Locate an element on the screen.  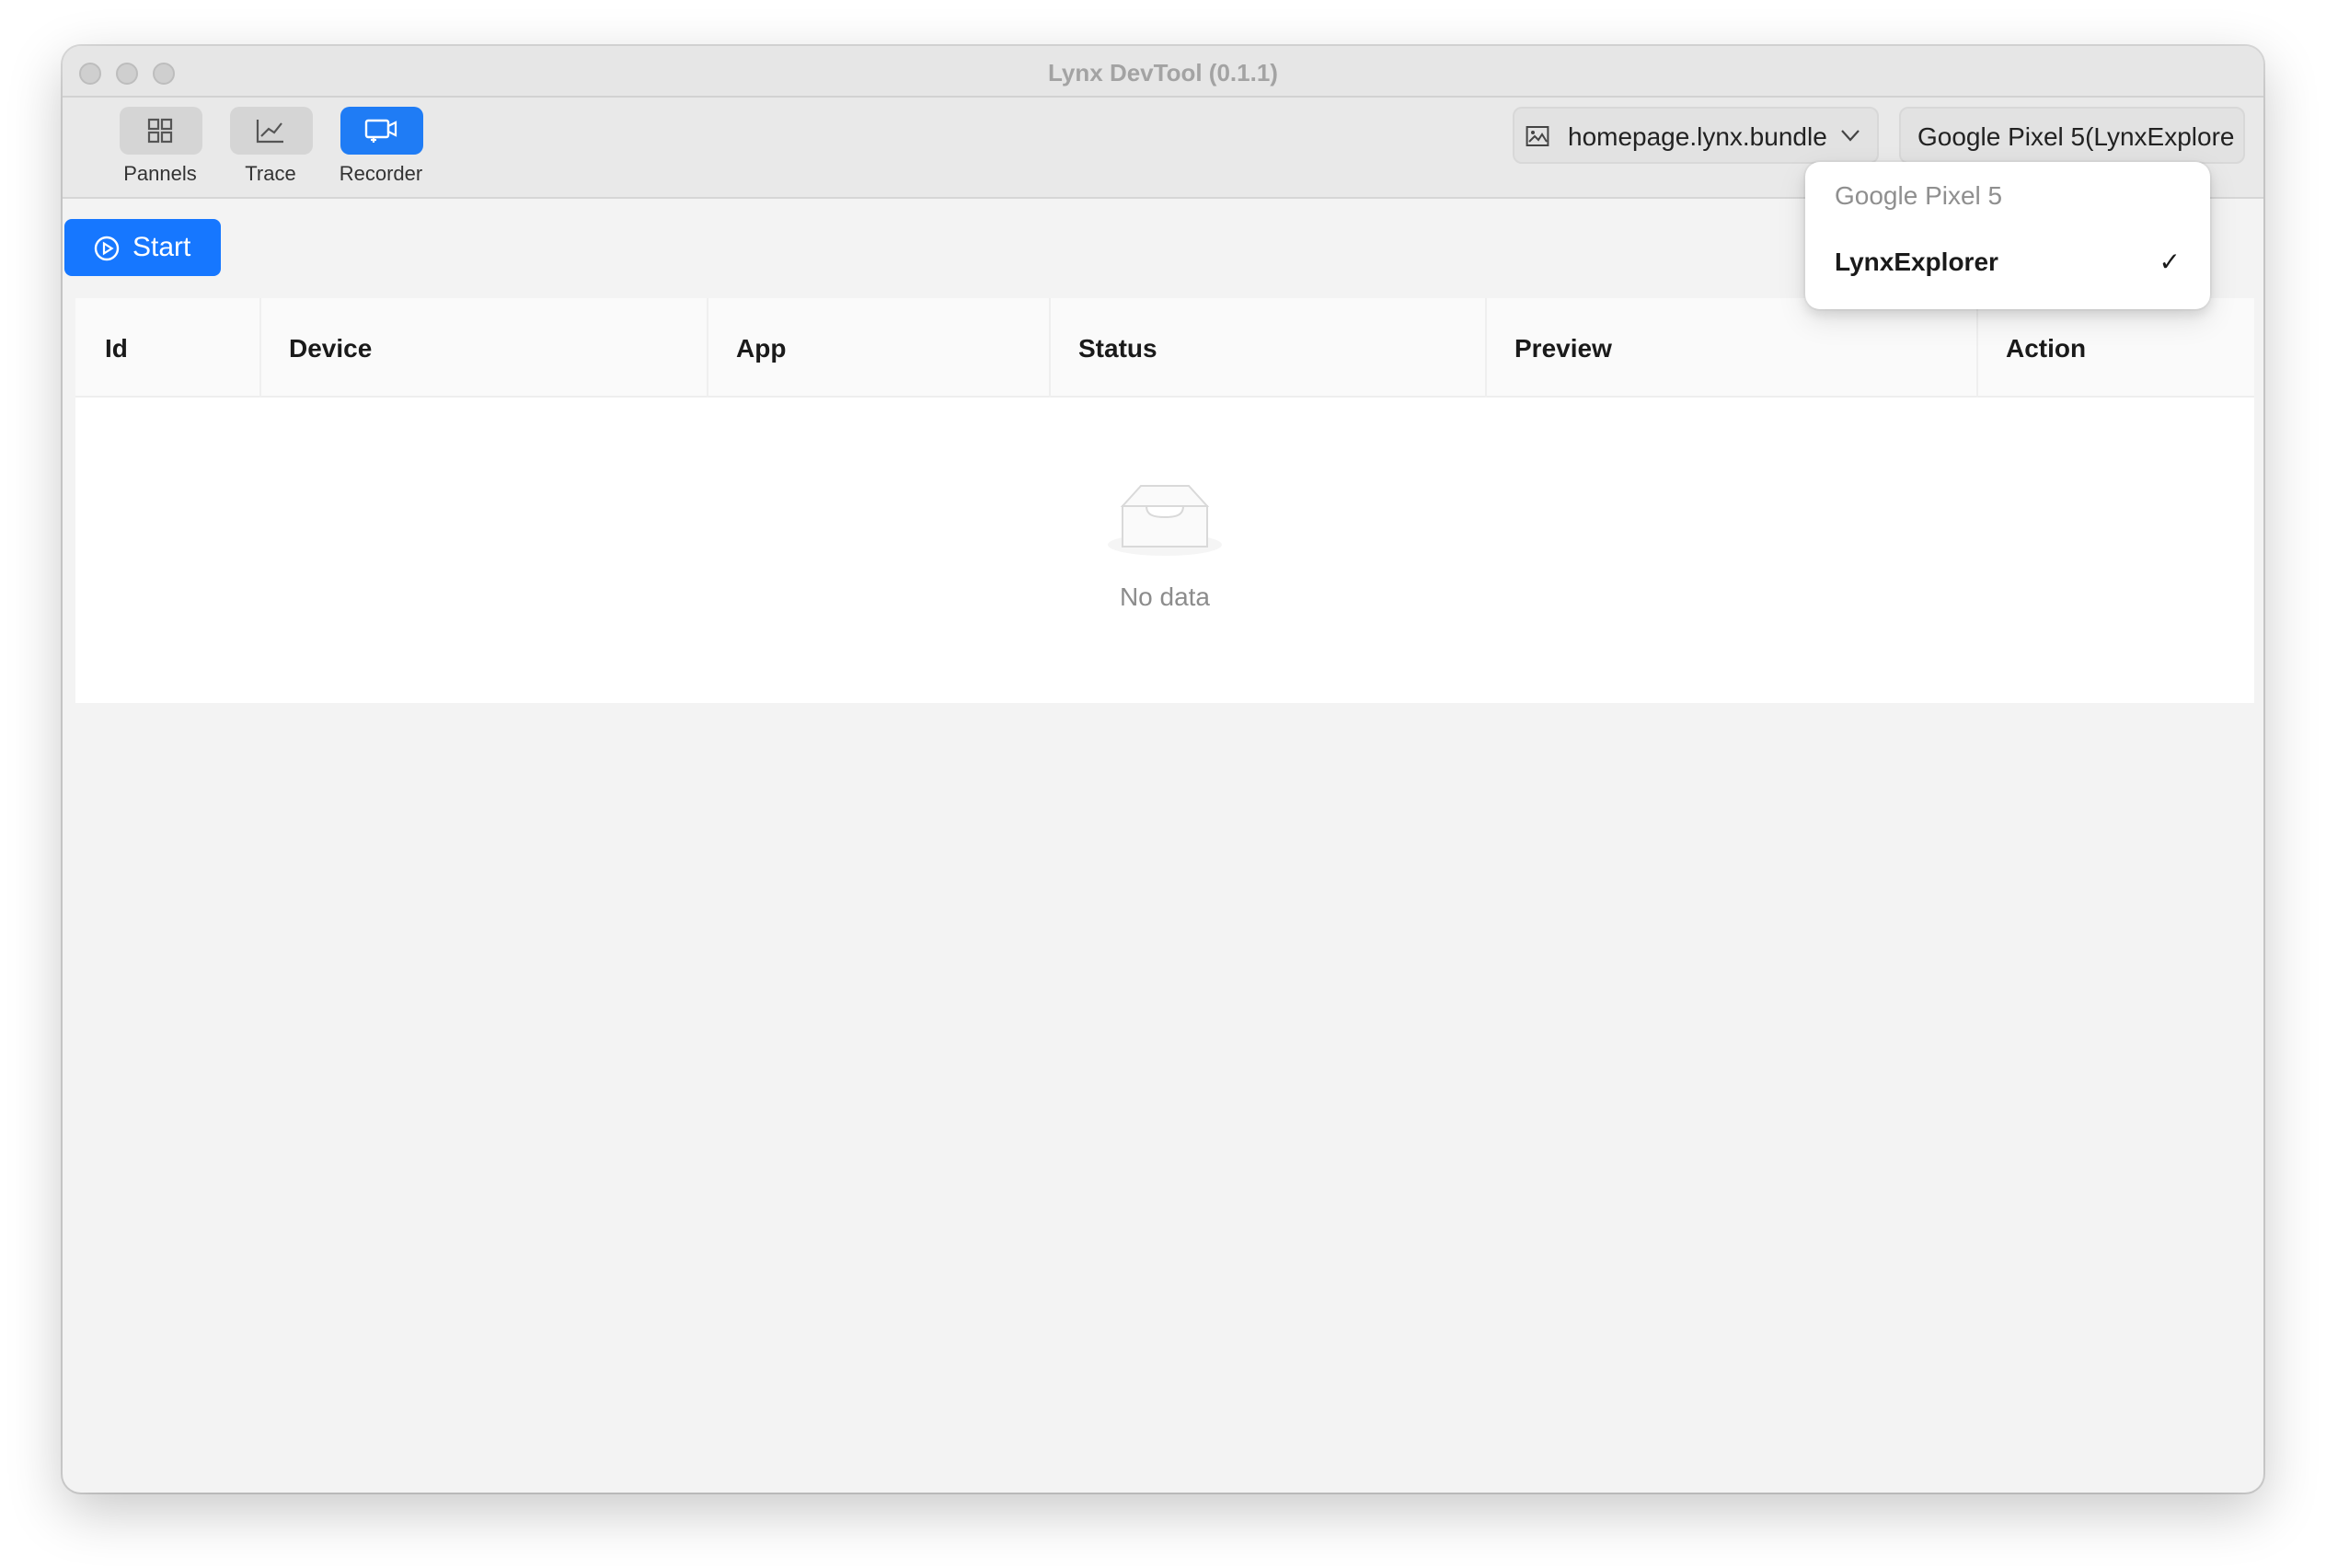
trace-button is located at coordinates (270, 131).